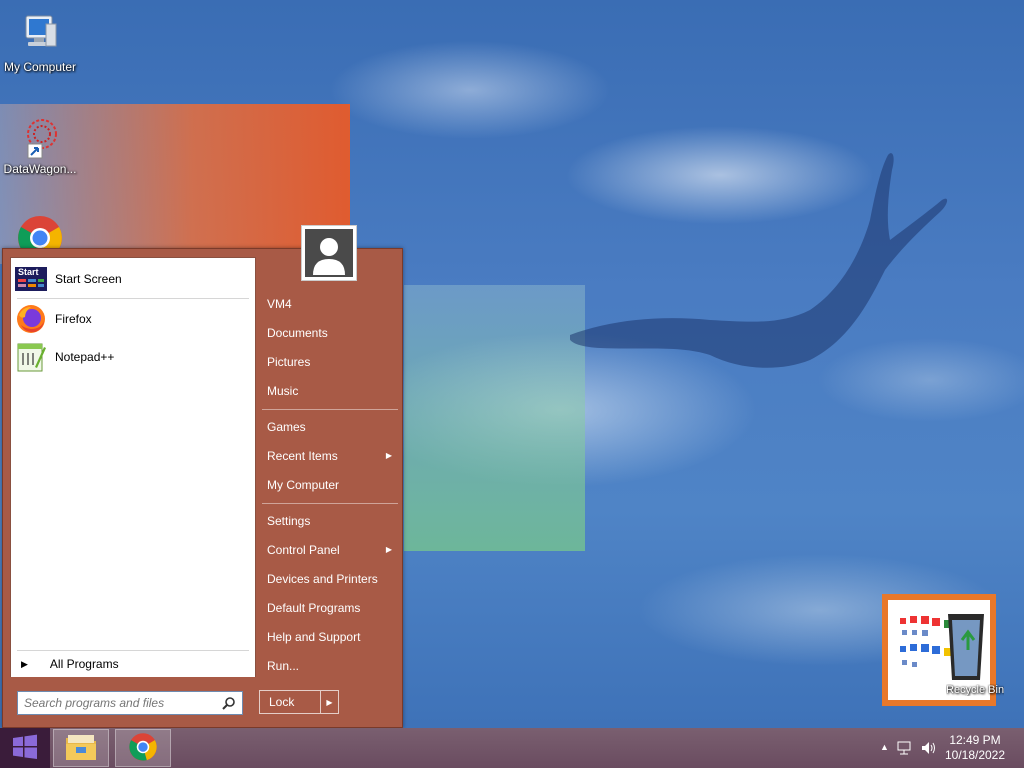 The height and width of the screenshot is (768, 1024). Describe the element at coordinates (282, 702) in the screenshot. I see `lock-label: Lock` at that location.